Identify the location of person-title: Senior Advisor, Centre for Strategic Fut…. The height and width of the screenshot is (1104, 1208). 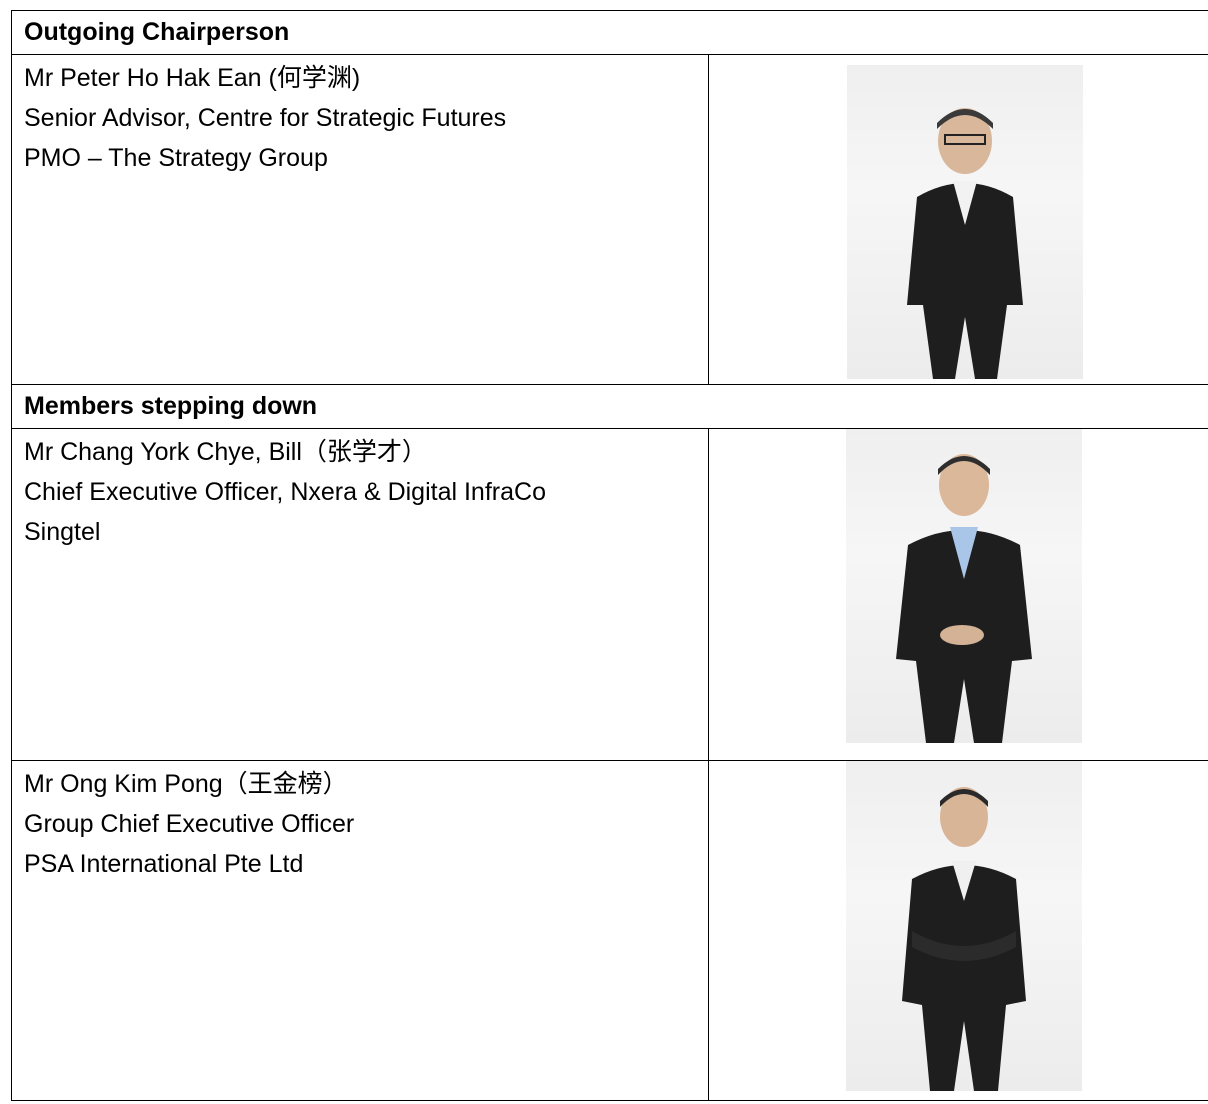
(265, 118).